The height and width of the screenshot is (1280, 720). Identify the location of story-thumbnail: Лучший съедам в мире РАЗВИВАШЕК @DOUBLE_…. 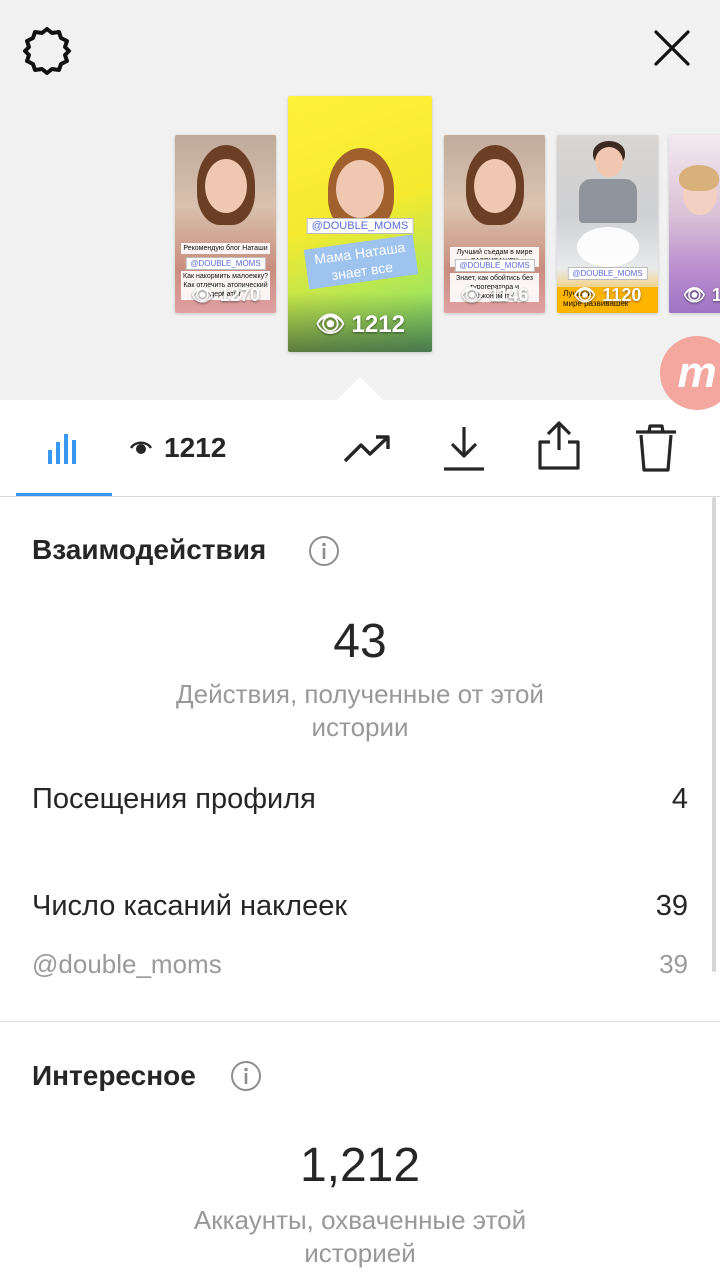
(494, 224).